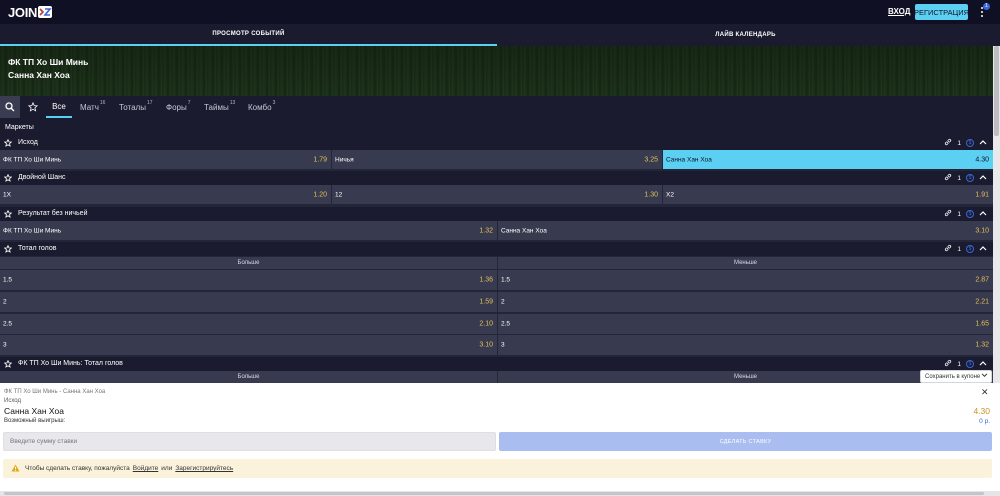 The height and width of the screenshot is (496, 1000). I want to click on market-header-home-total: ФК ТП Хо Ши Минь: Тотал голов 1 $, so click(496, 364).